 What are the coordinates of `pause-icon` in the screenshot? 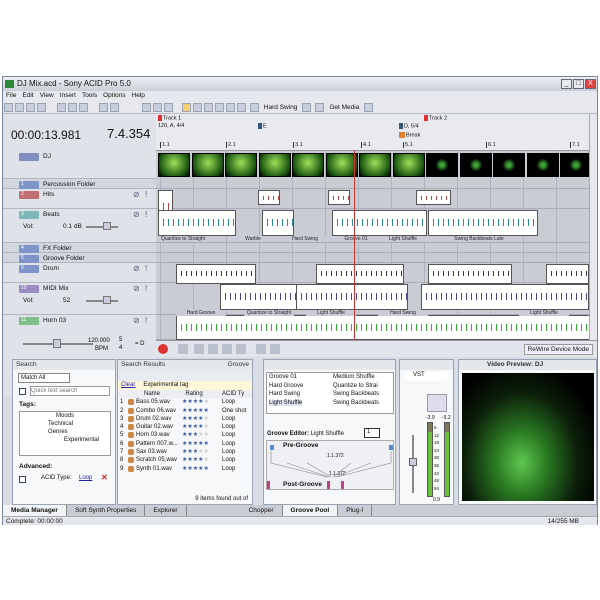 It's located at (226, 349).